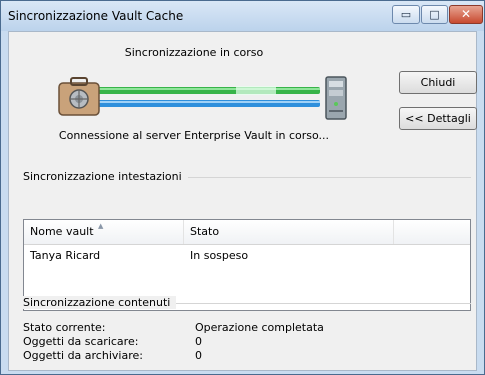 The image size is (485, 375). What do you see at coordinates (438, 82) in the screenshot?
I see `close-button: Chiudi` at bounding box center [438, 82].